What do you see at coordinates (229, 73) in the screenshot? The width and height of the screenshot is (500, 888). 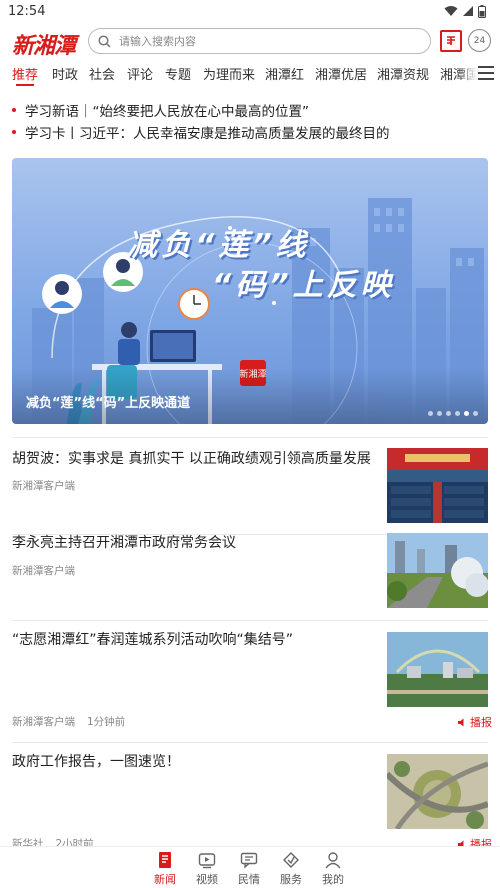 I see `tab-for-reason: 为理而来` at bounding box center [229, 73].